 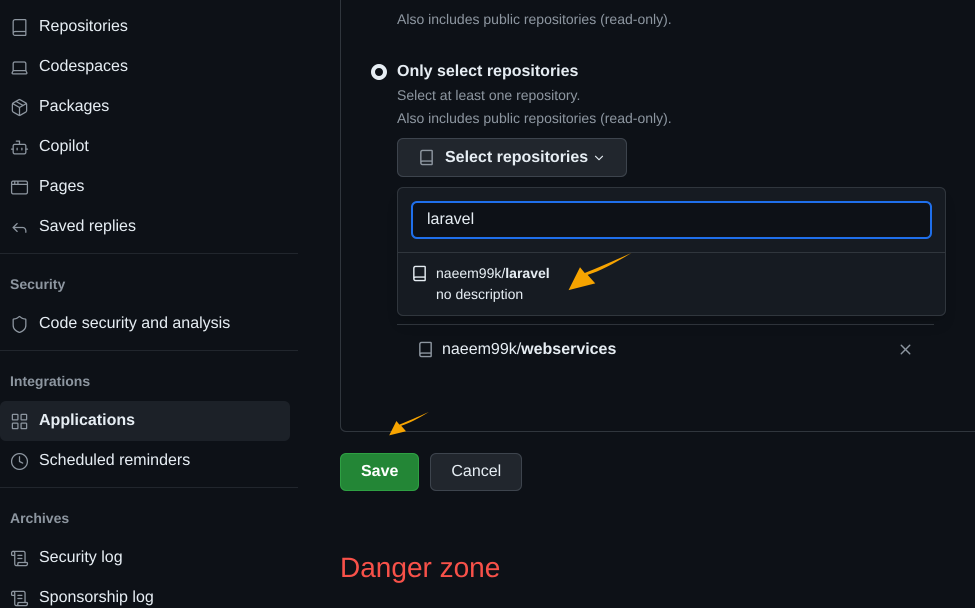 What do you see at coordinates (19, 147) in the screenshot?
I see `robot-icon` at bounding box center [19, 147].